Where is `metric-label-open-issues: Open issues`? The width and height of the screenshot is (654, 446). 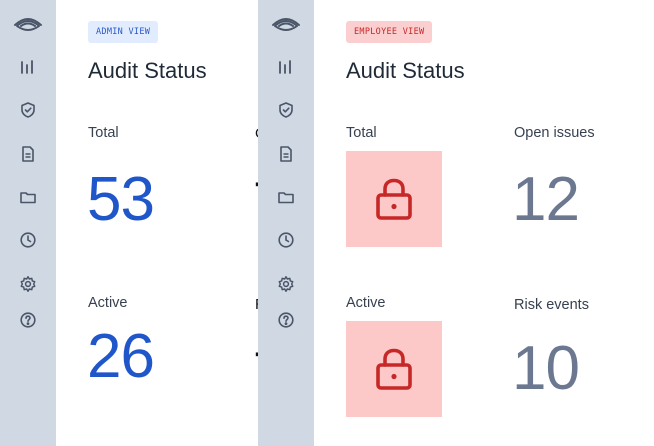 metric-label-open-issues: Open issues is located at coordinates (554, 133).